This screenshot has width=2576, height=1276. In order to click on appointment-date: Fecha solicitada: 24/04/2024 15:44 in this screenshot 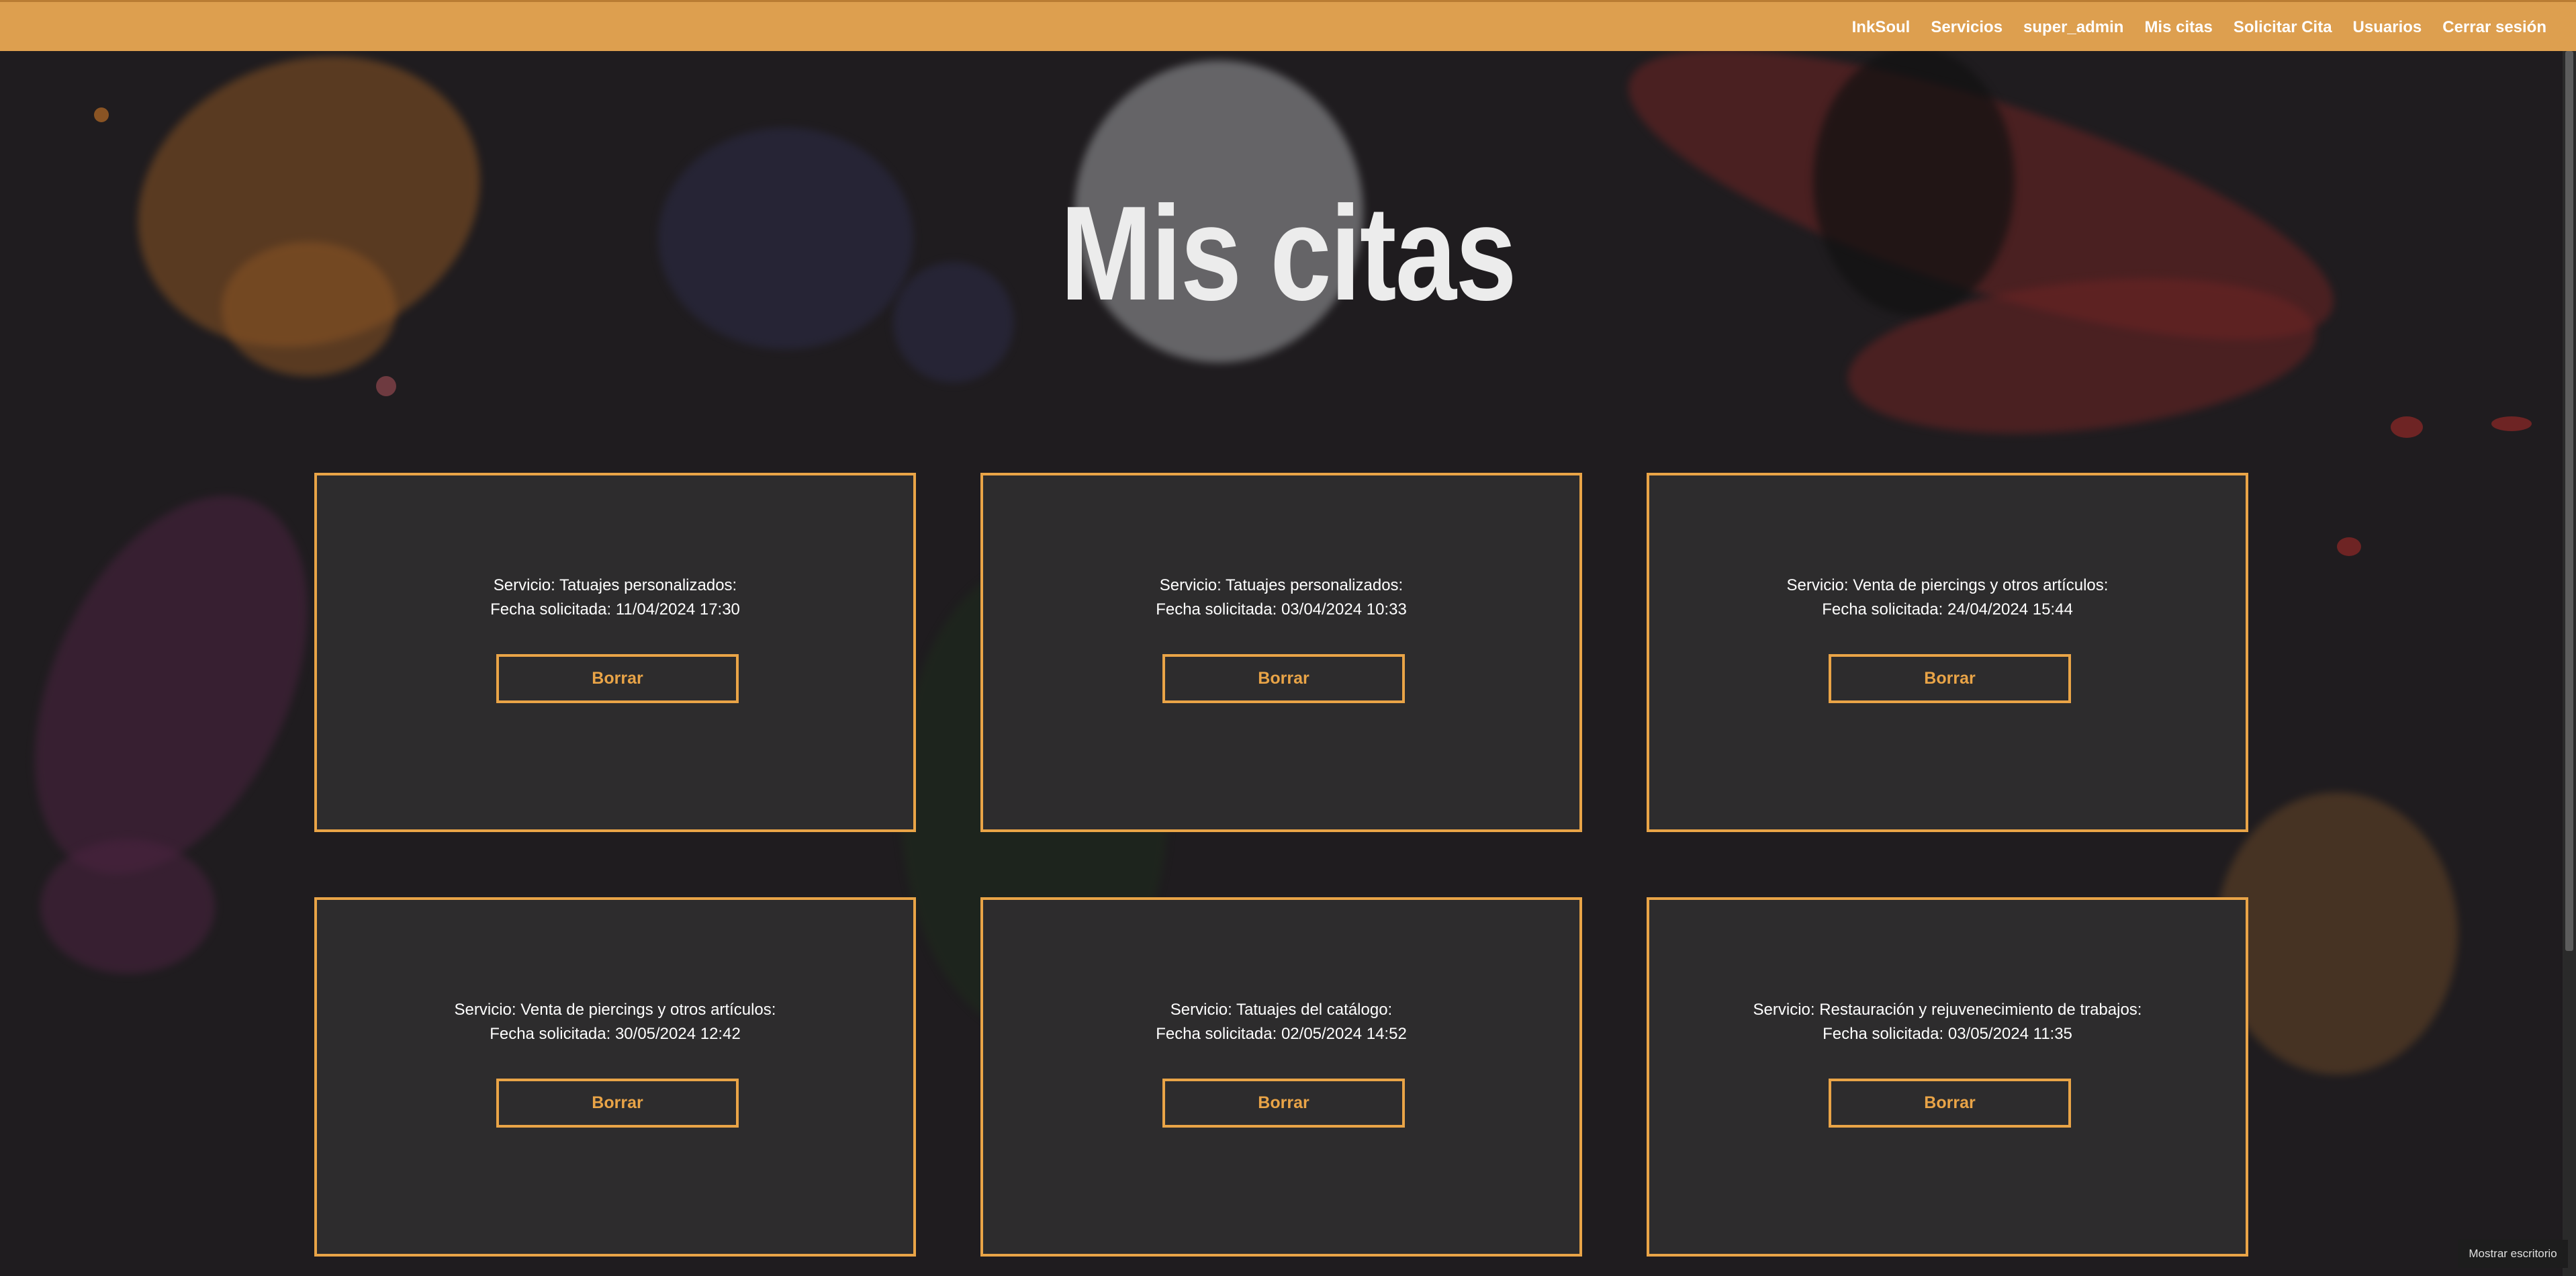, I will do `click(1947, 609)`.